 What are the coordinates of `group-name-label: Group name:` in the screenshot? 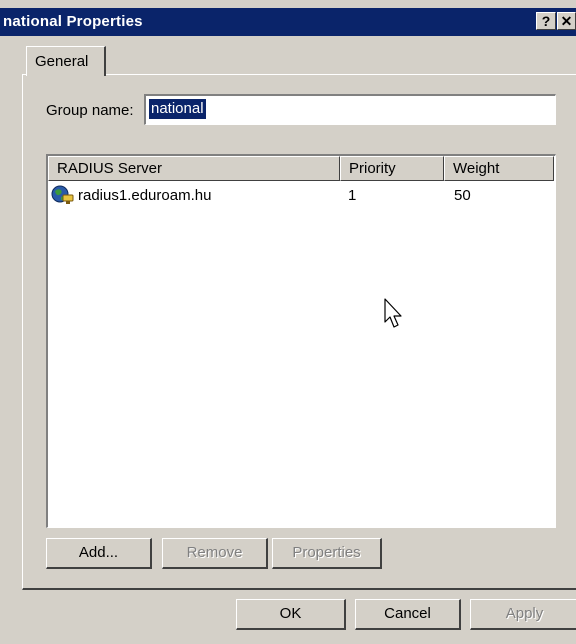 It's located at (90, 110).